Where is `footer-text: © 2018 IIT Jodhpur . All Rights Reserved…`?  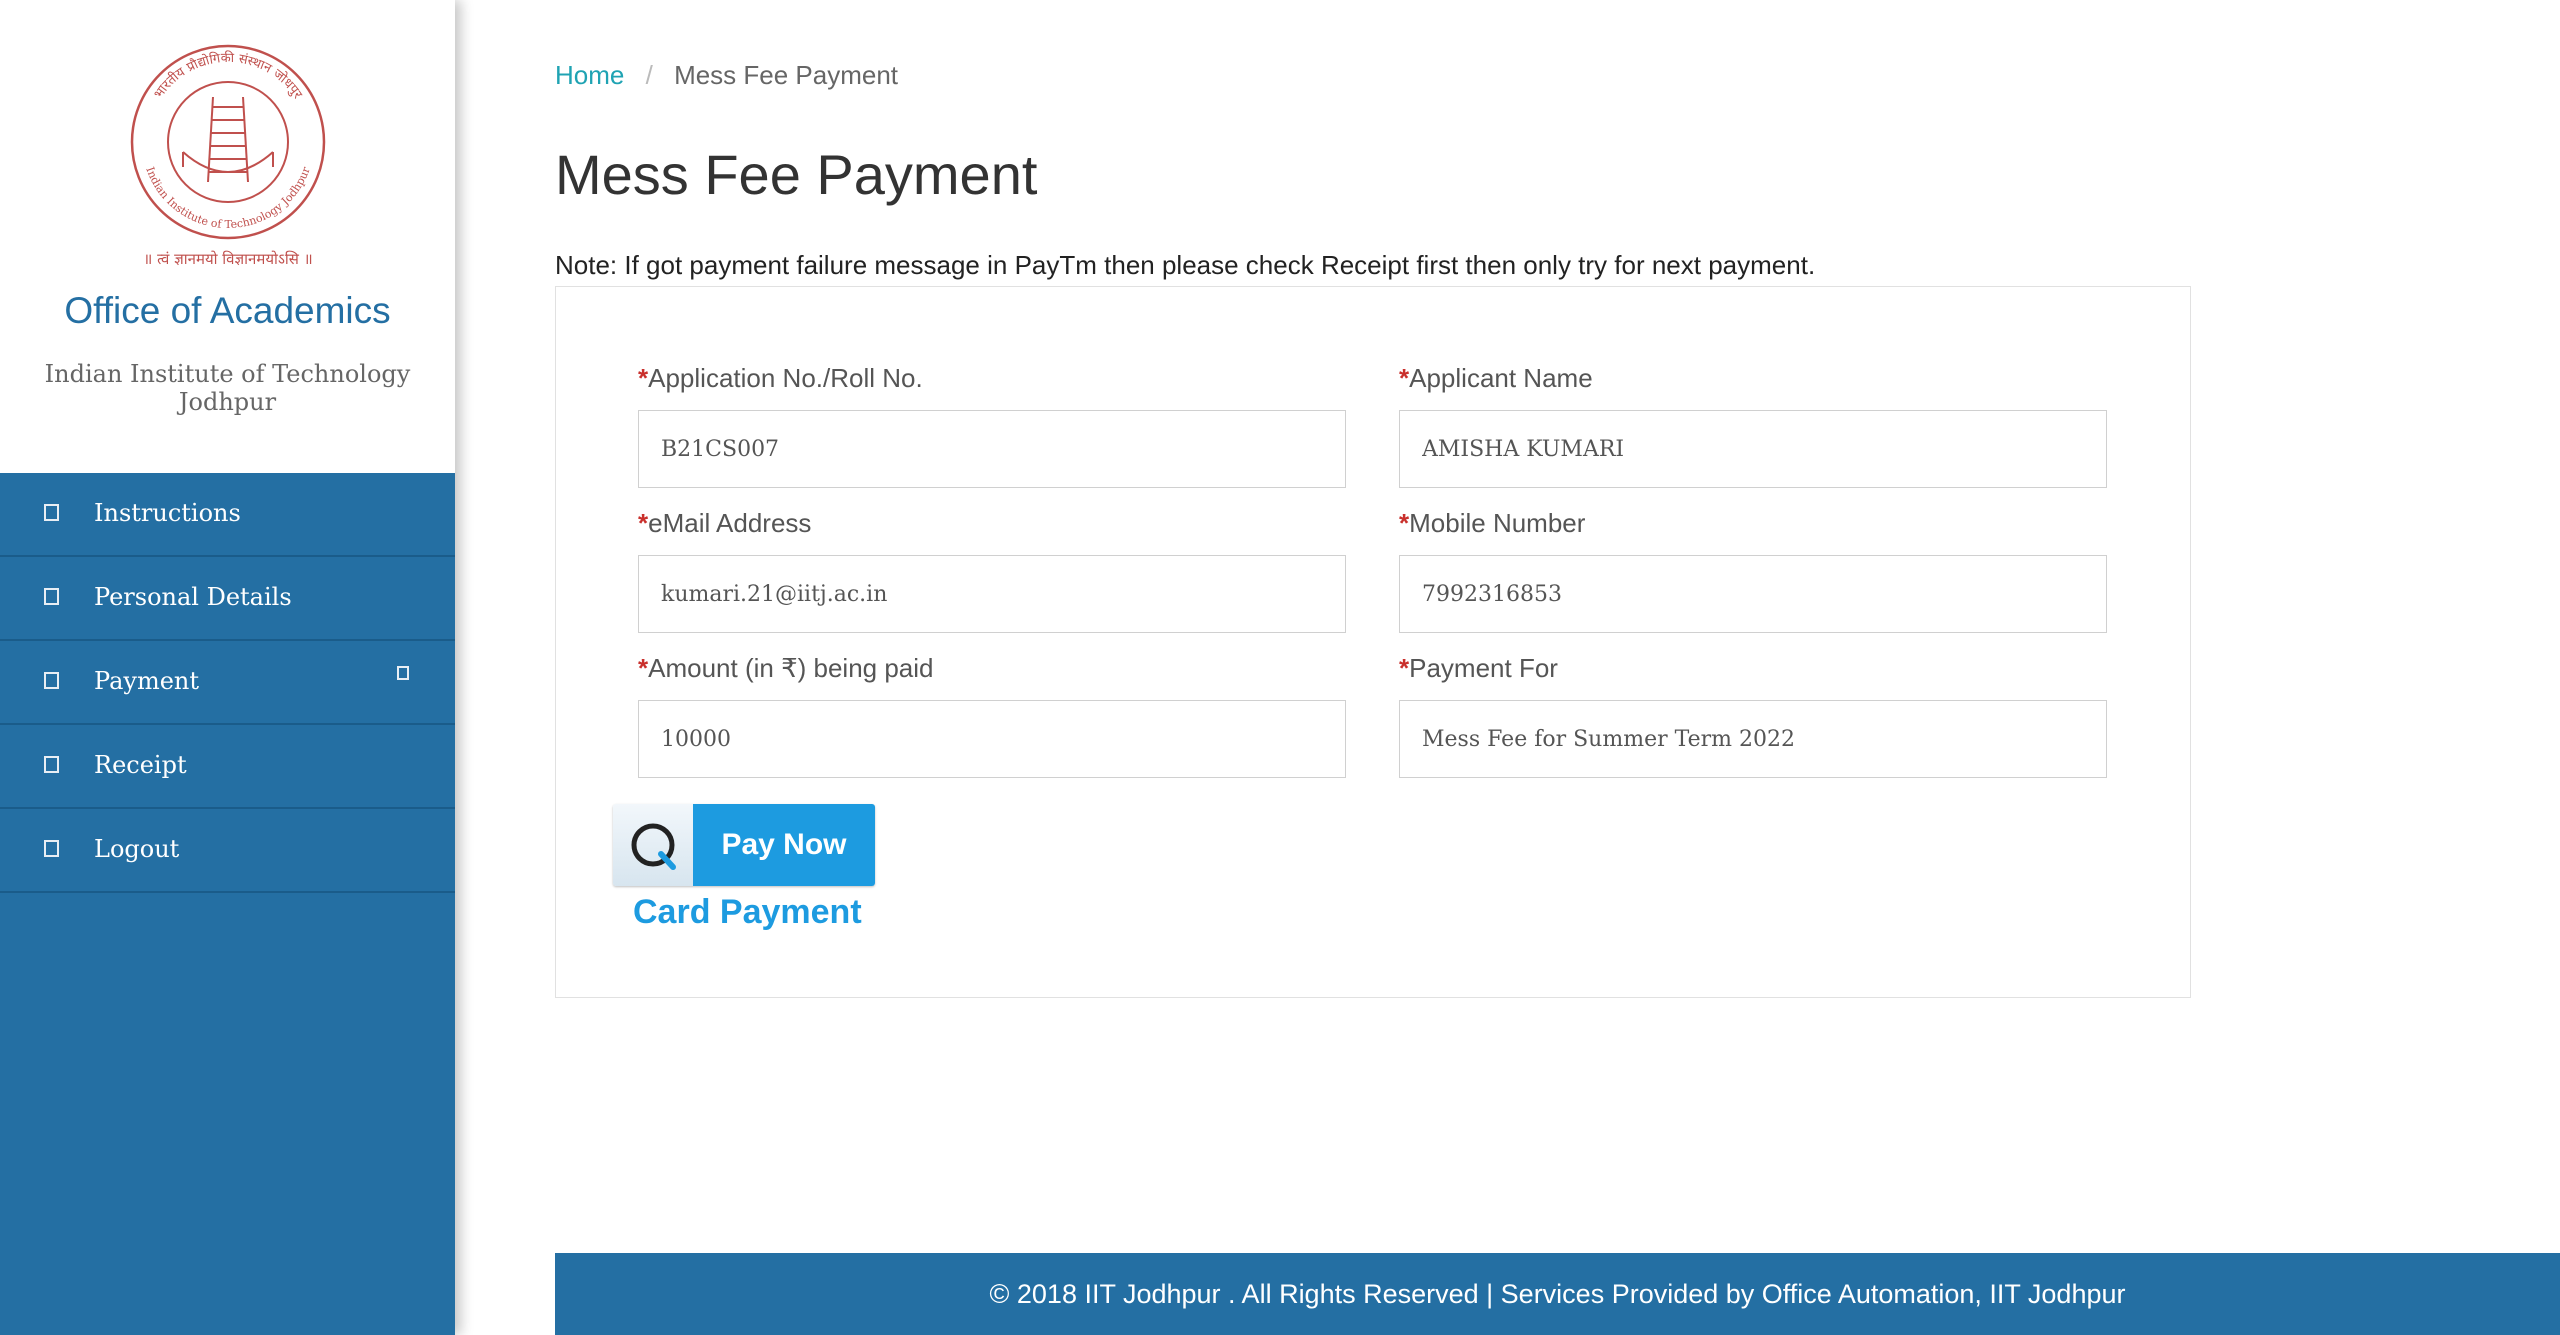
footer-text: © 2018 IIT Jodhpur . All Rights Reserved… is located at coordinates (1557, 1294).